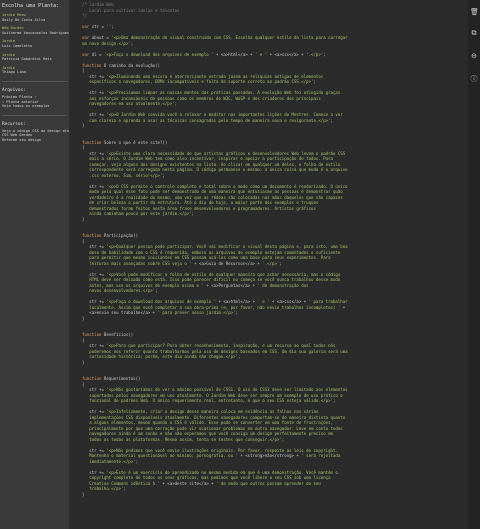 This screenshot has height=529, width=480. Describe the element at coordinates (24, 19) in the screenshot. I see `design-author: Daily De Costa Silva` at that location.